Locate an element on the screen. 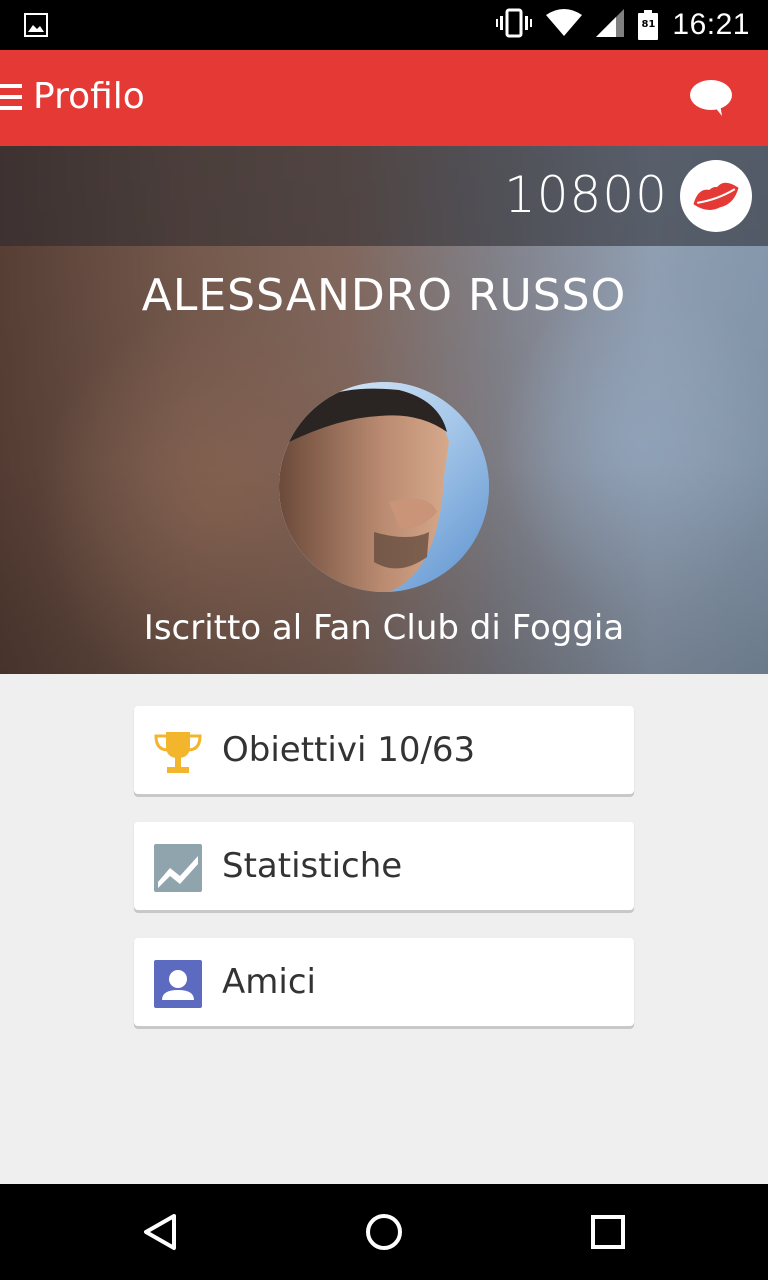  chart-icon is located at coordinates (178, 868).